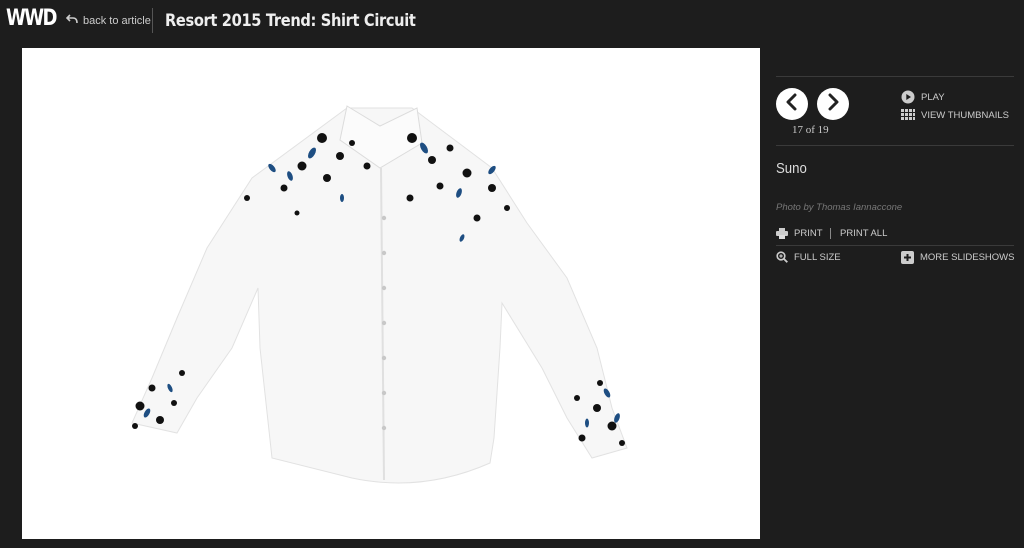  What do you see at coordinates (907, 257) in the screenshot?
I see `plus-square-icon` at bounding box center [907, 257].